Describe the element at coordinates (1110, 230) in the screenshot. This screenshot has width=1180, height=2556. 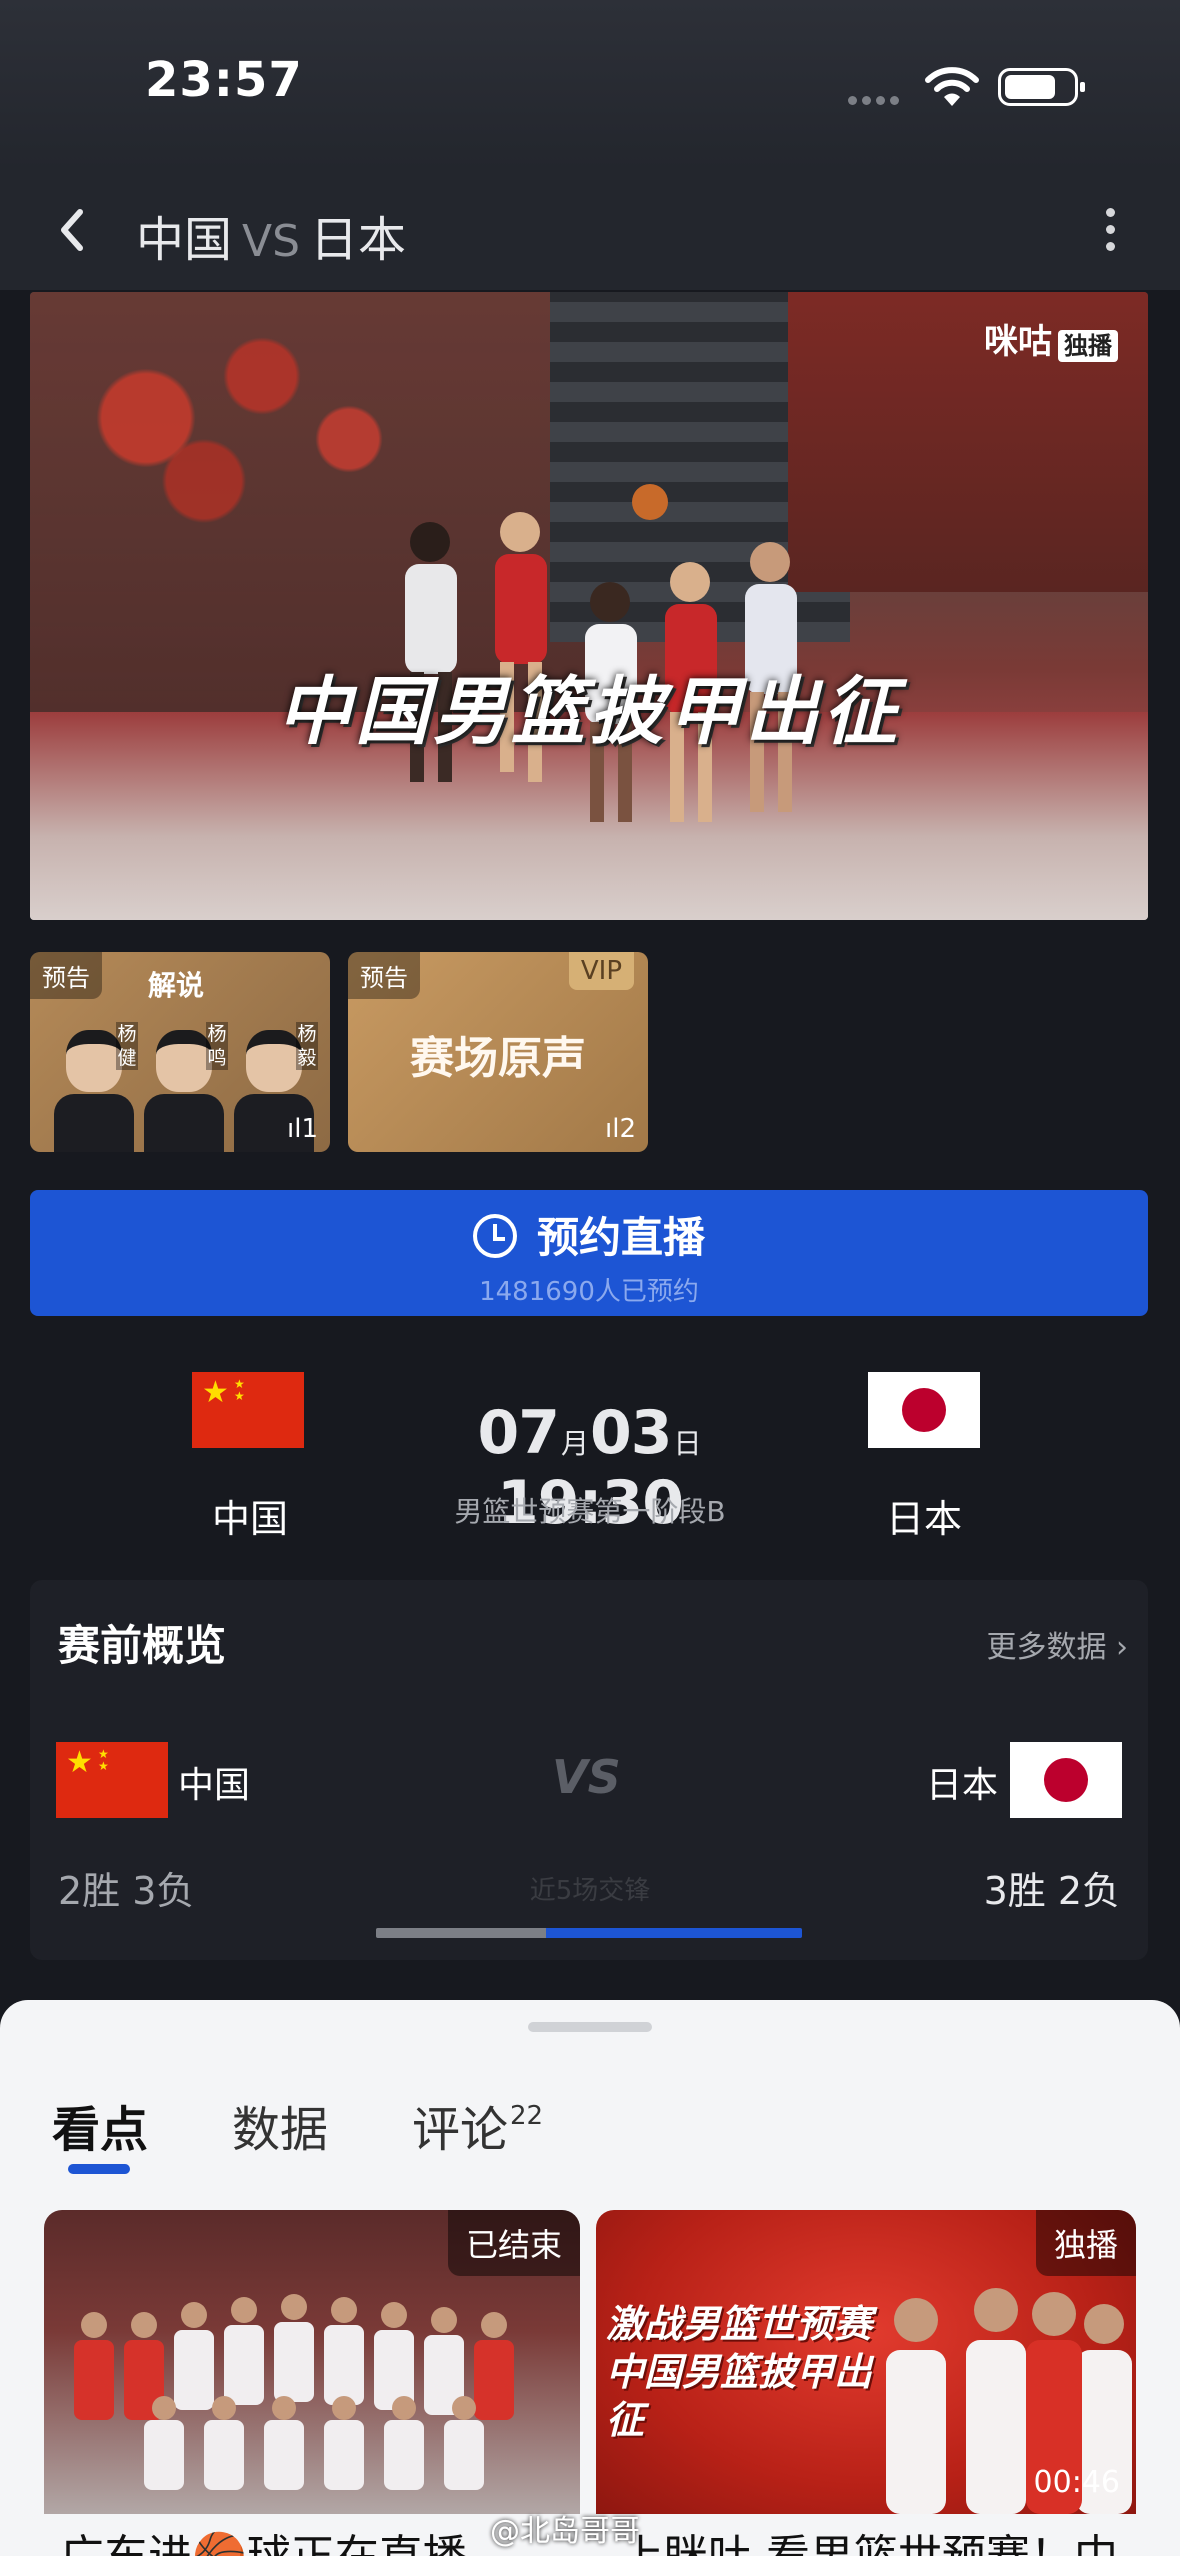
I see `more-options-icon` at that location.